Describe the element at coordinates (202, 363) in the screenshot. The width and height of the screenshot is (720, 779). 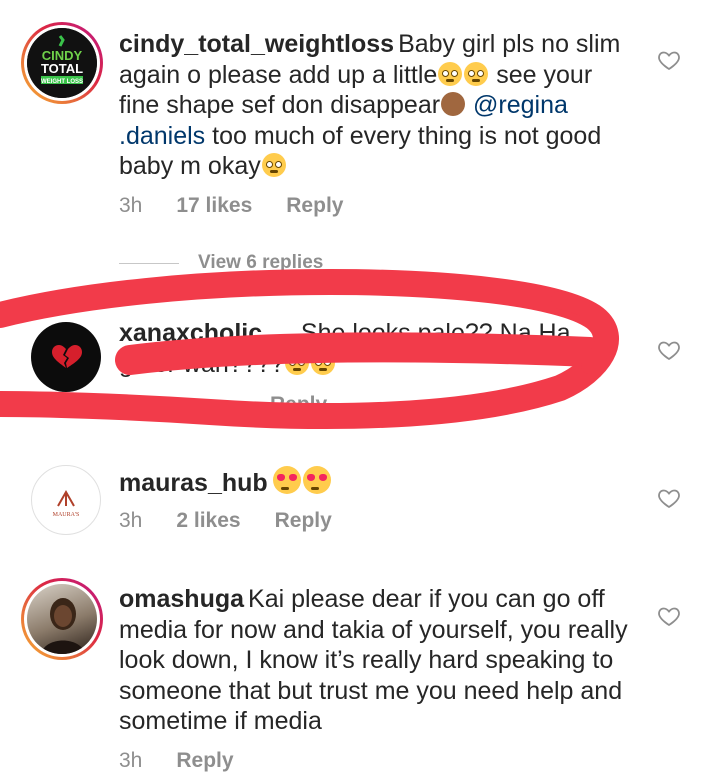
I see `comment-body-line-2: ge or wah????` at that location.